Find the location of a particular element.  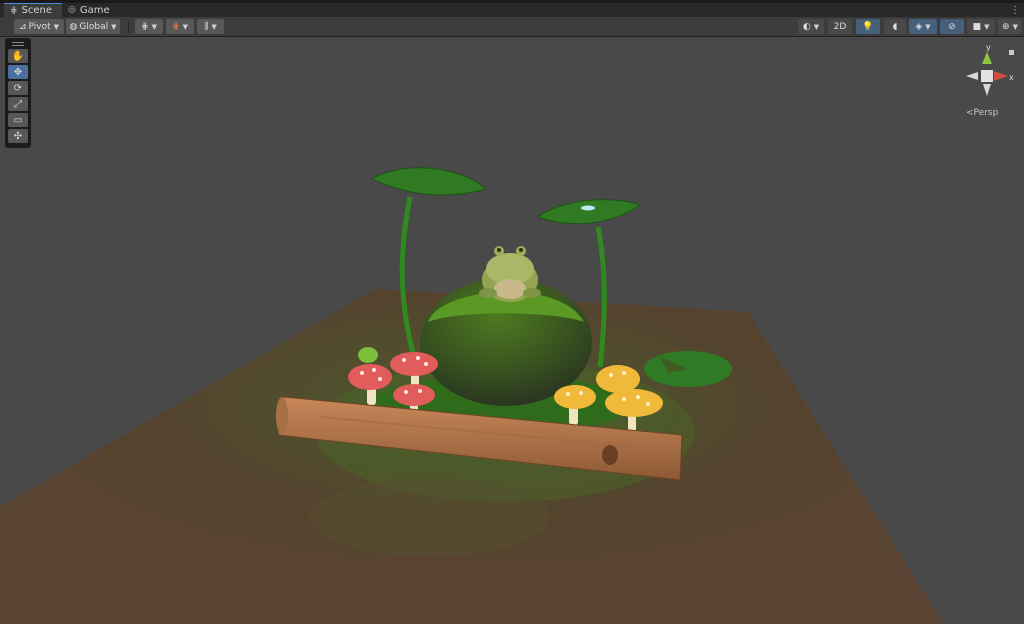

speaker-icon: ◖ is located at coordinates (895, 26).